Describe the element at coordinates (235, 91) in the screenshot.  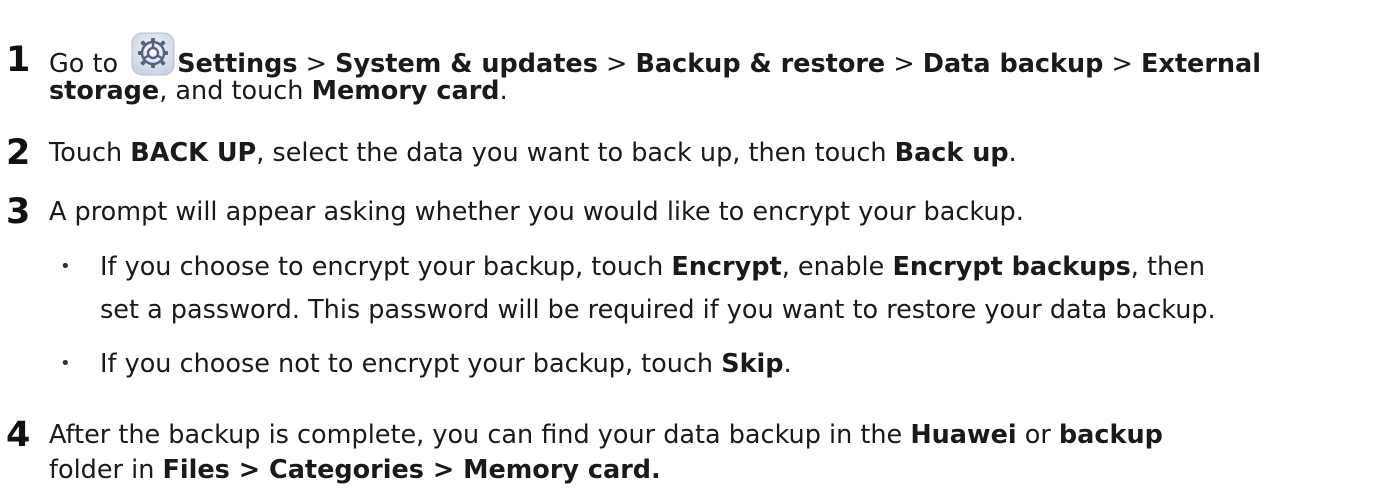
I see `text-segment: , and touch` at that location.